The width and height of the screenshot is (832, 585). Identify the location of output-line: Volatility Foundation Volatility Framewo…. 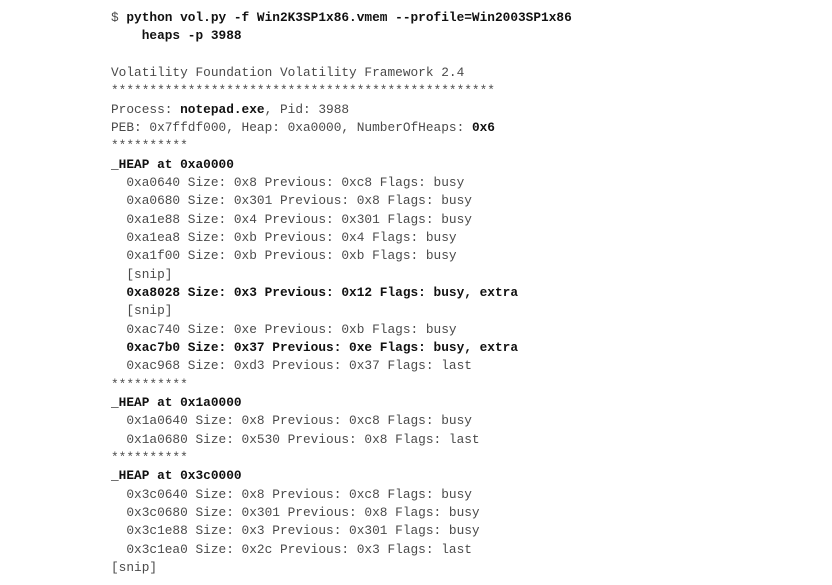
(341, 73).